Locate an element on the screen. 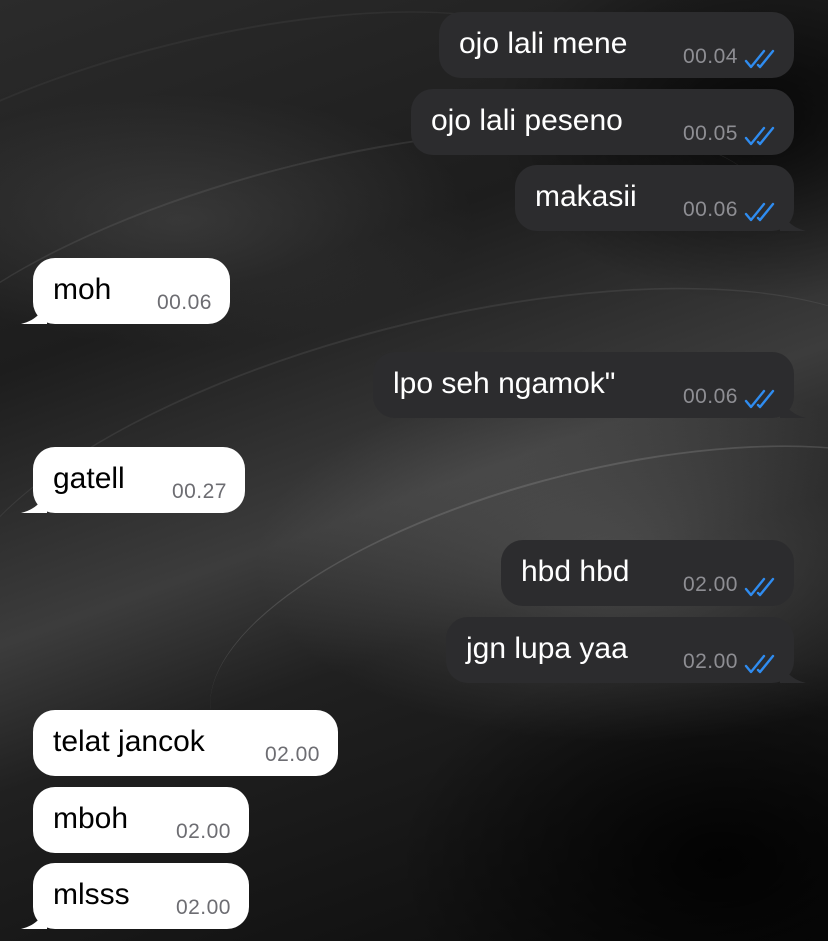  message-text: mlsss is located at coordinates (91, 894).